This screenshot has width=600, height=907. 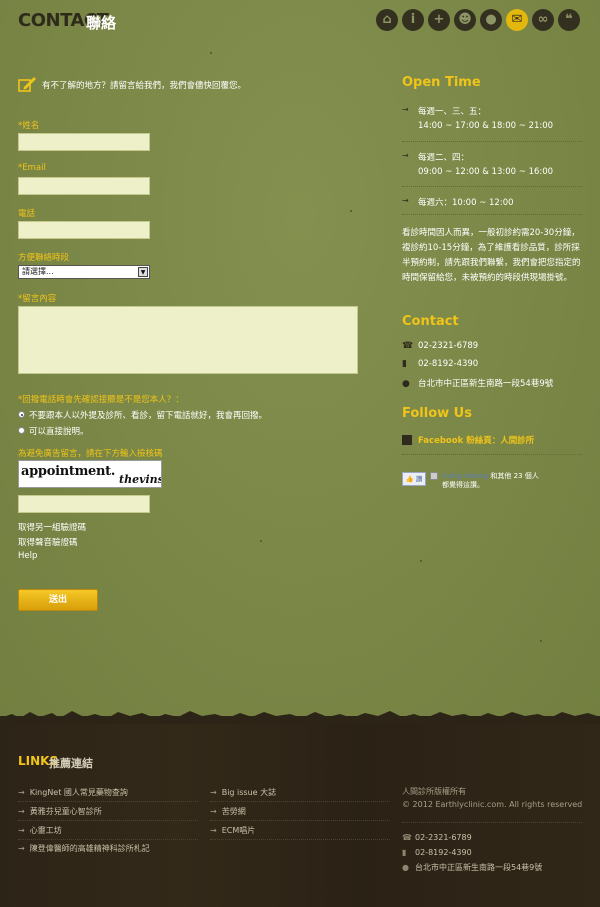 I want to click on footer-link: → 黃雅芬兒童心智診所, so click(x=60, y=811).